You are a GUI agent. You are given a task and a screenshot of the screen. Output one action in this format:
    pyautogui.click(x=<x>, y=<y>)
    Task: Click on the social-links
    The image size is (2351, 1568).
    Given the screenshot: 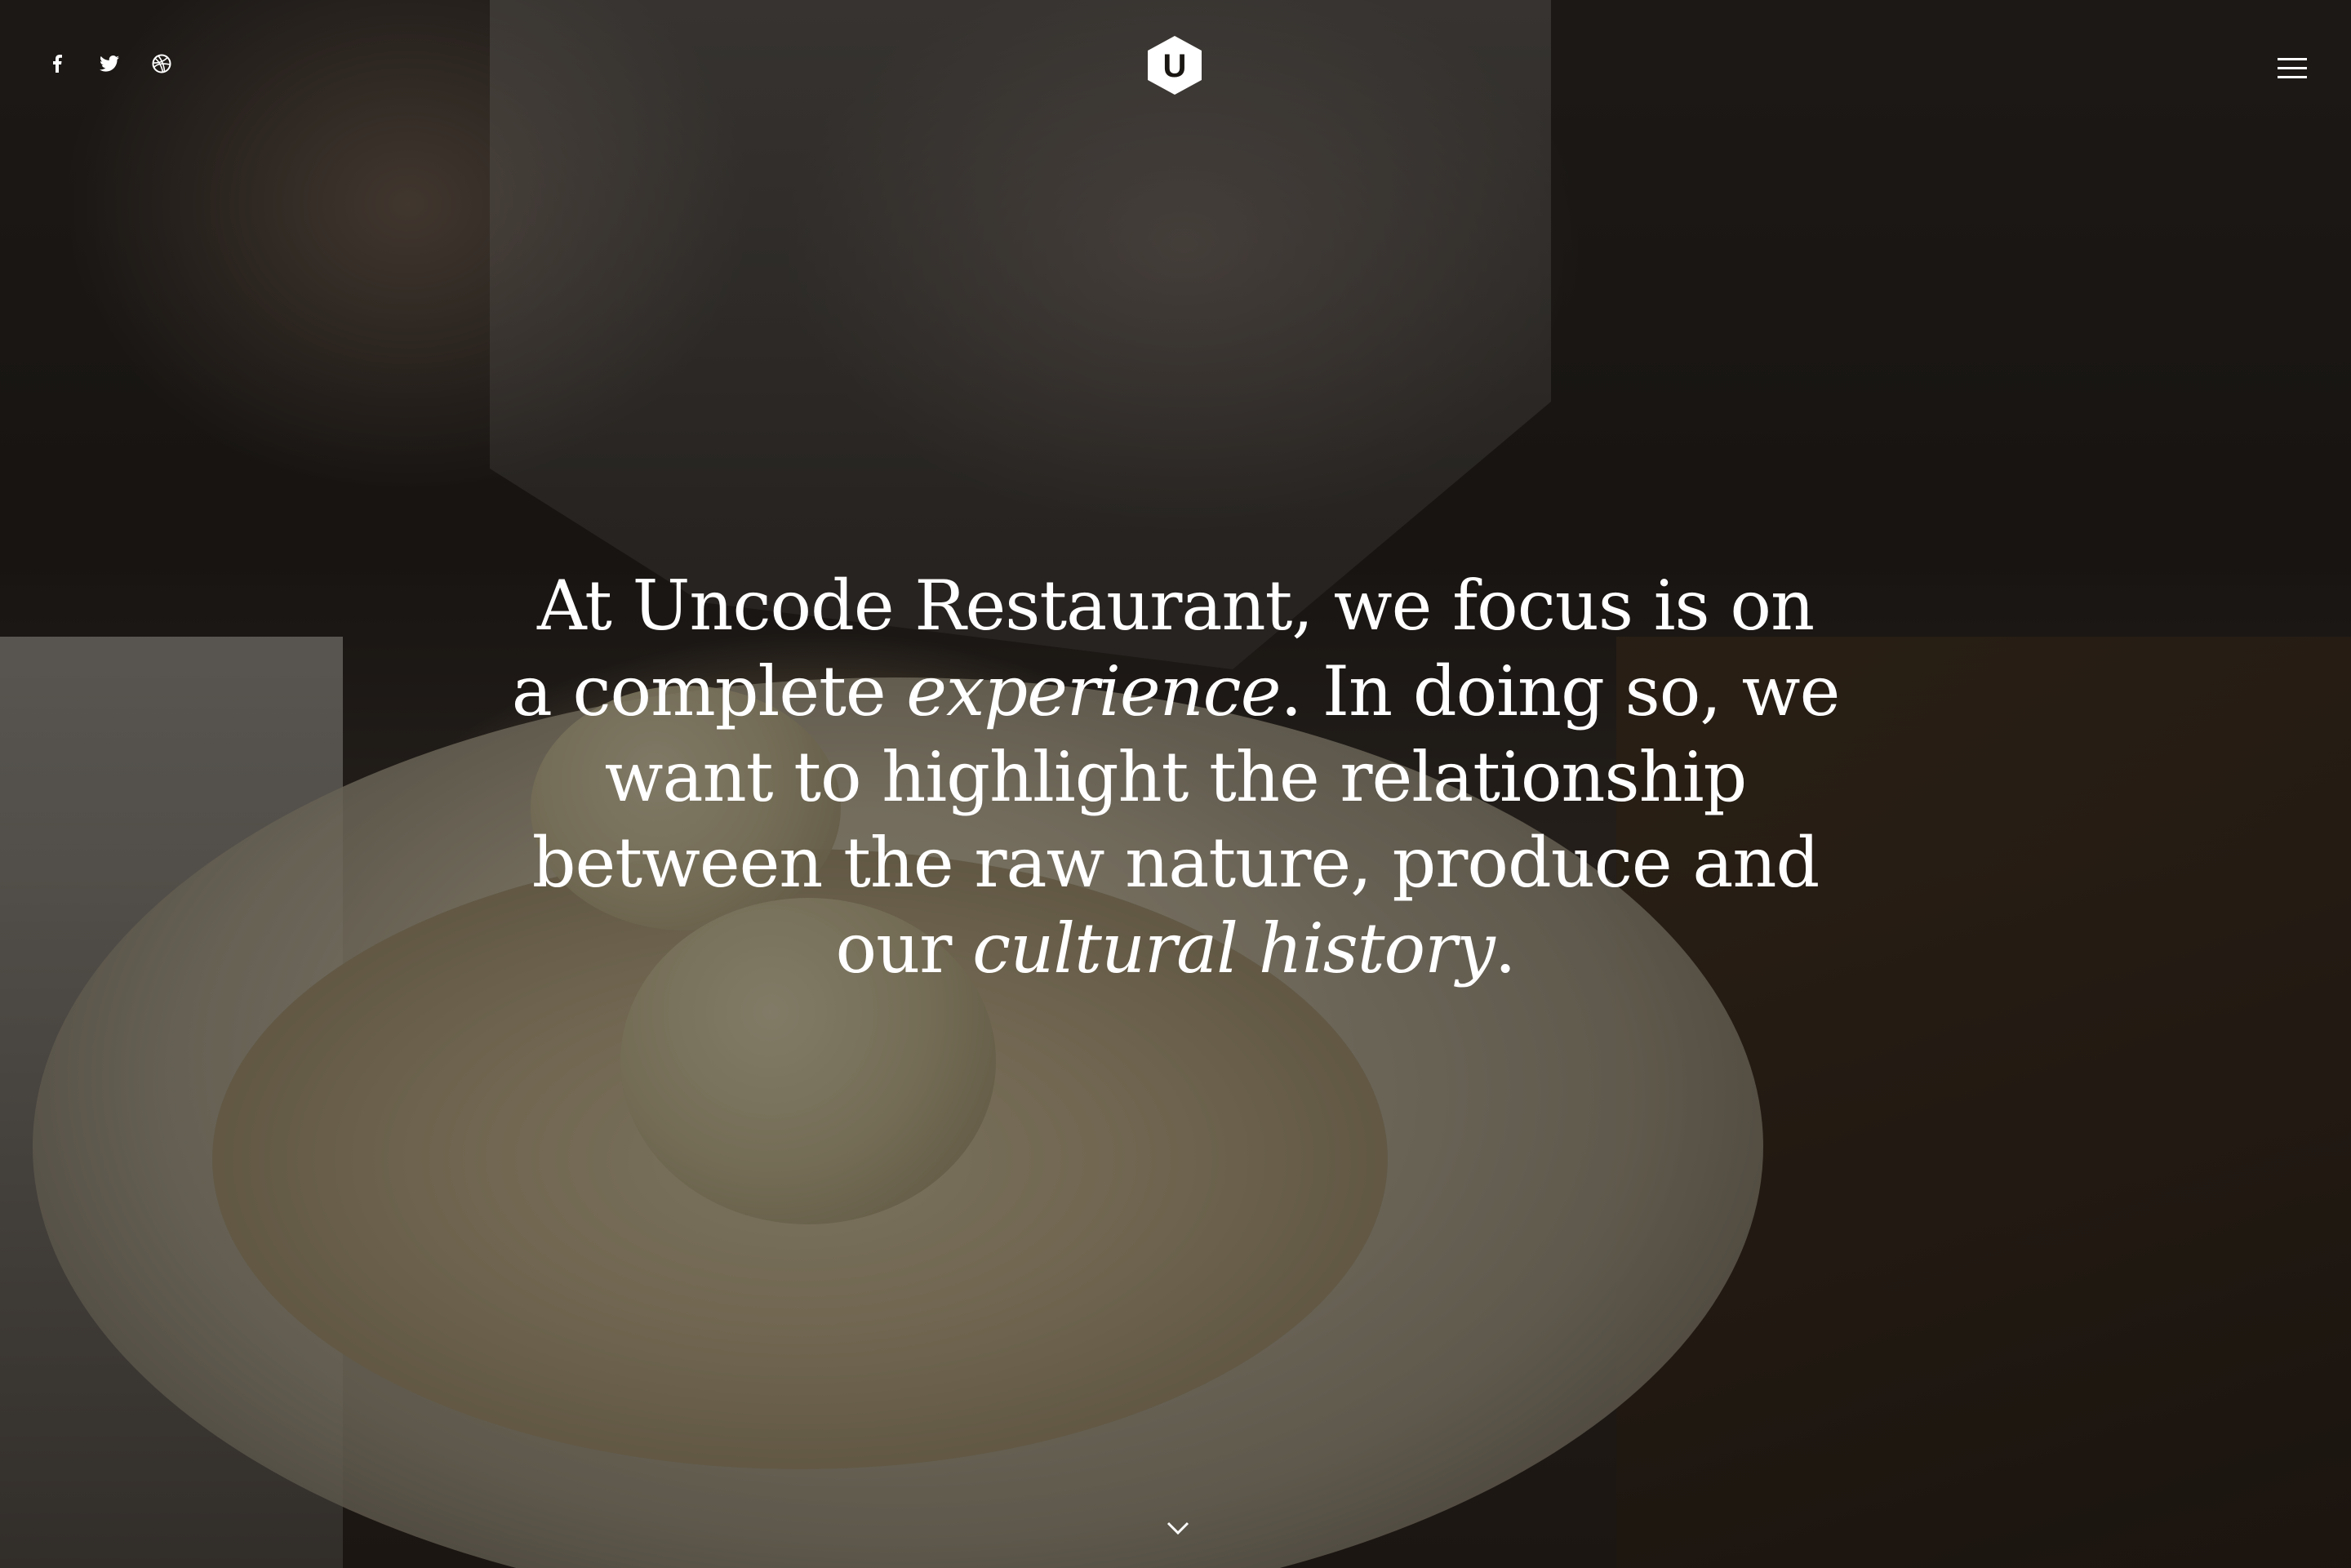 What is the action you would take?
    pyautogui.click(x=109, y=63)
    